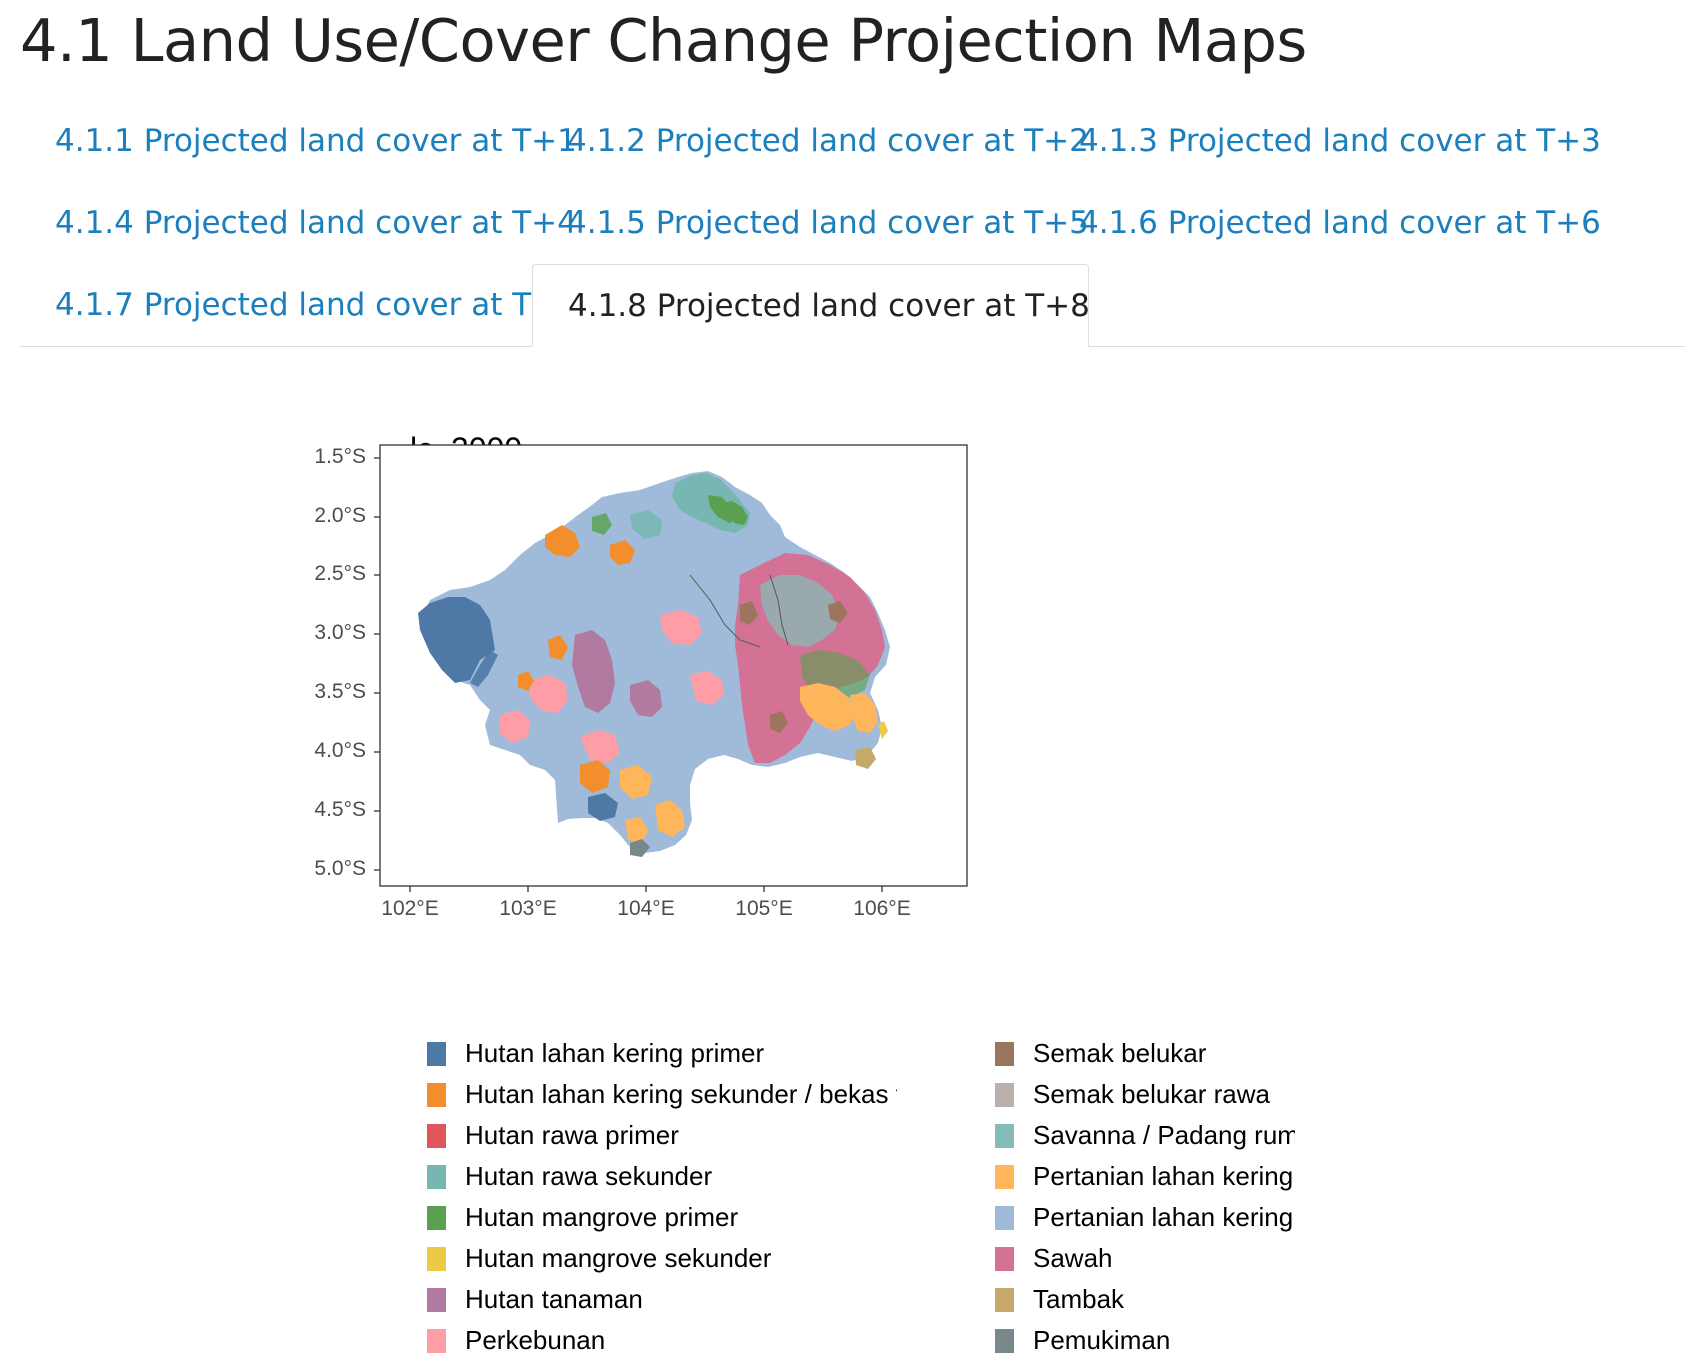 This screenshot has height=1370, width=1695. What do you see at coordinates (340, 750) in the screenshot?
I see `y-tick-label: 4.0°S` at bounding box center [340, 750].